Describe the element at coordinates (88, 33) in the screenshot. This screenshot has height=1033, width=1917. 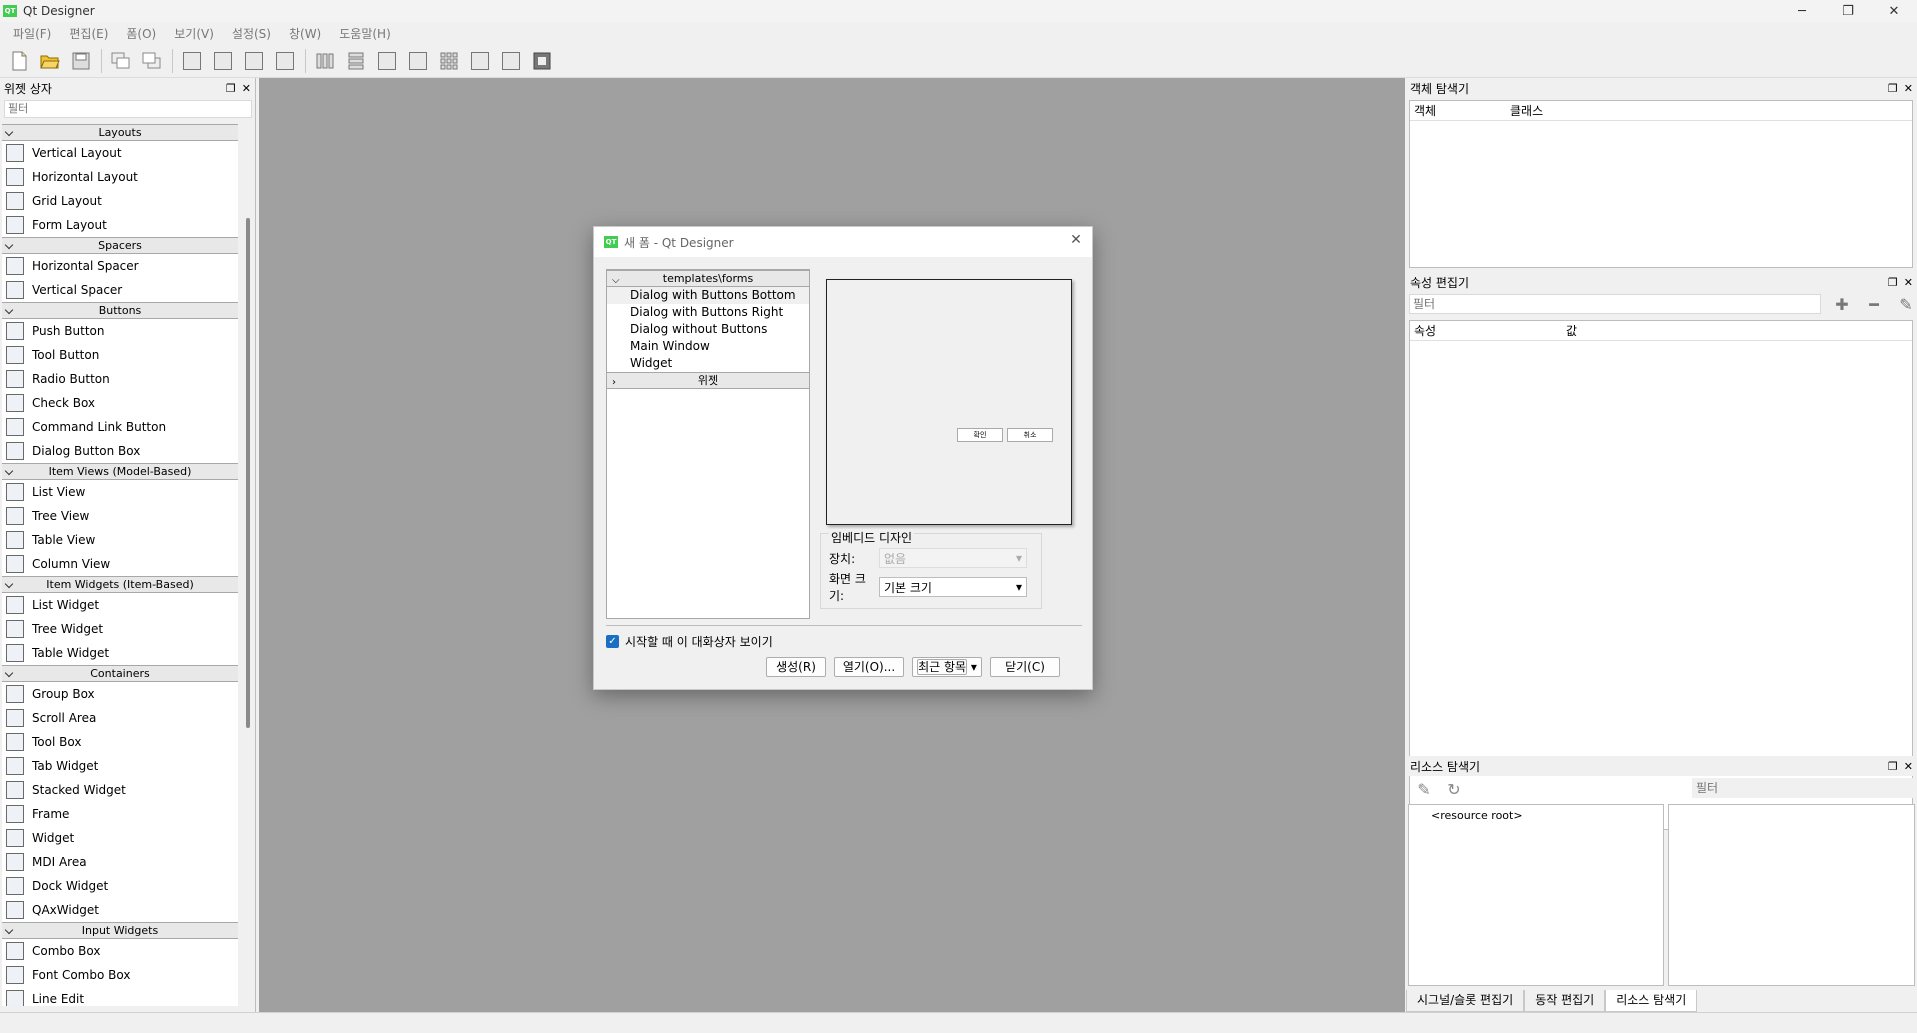
I see `menu-edit: 편집(E)` at that location.